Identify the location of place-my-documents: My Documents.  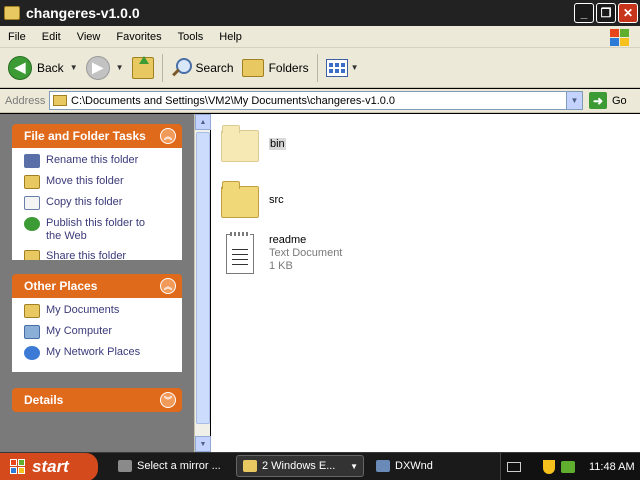
(103, 311).